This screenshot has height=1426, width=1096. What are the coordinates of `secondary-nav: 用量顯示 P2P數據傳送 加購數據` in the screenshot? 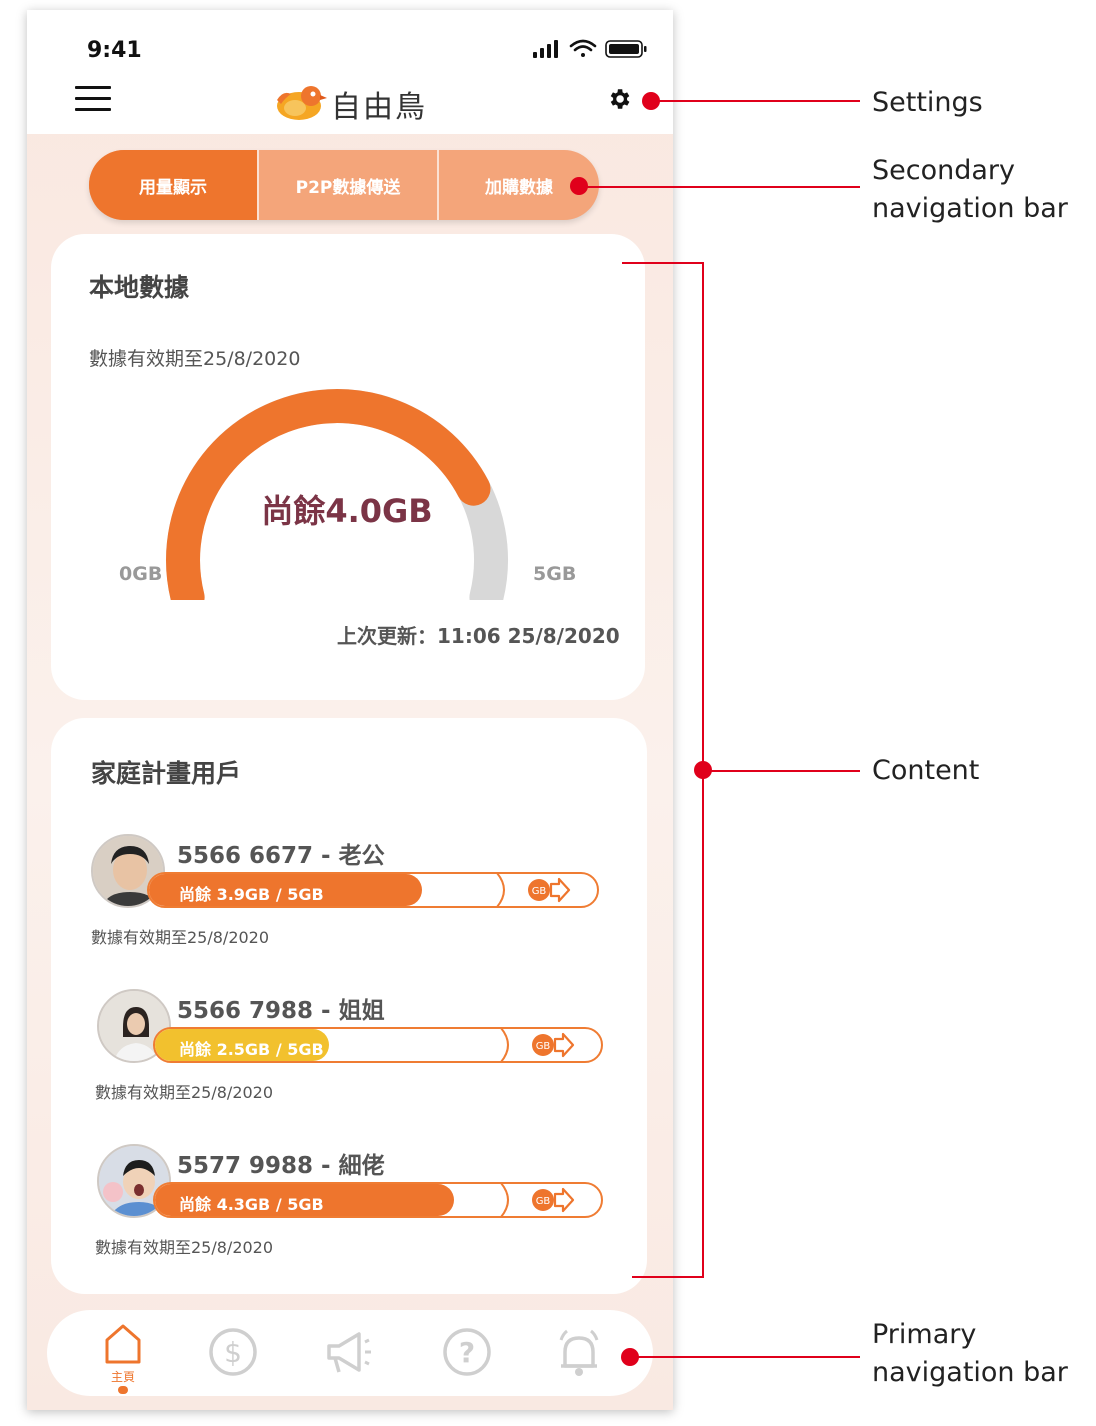 It's located at (344, 185).